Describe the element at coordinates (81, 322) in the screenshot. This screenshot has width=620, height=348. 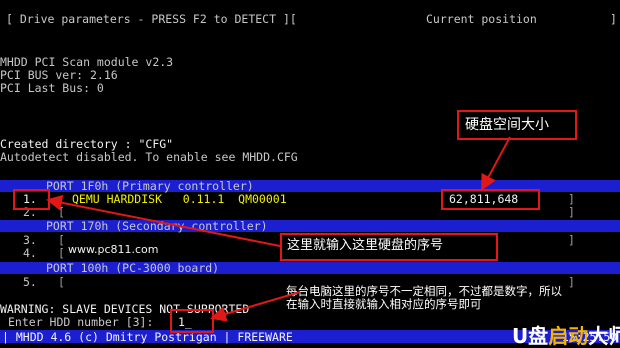
I see `hdd-number-prompt: Enter HDD number [3]:` at that location.